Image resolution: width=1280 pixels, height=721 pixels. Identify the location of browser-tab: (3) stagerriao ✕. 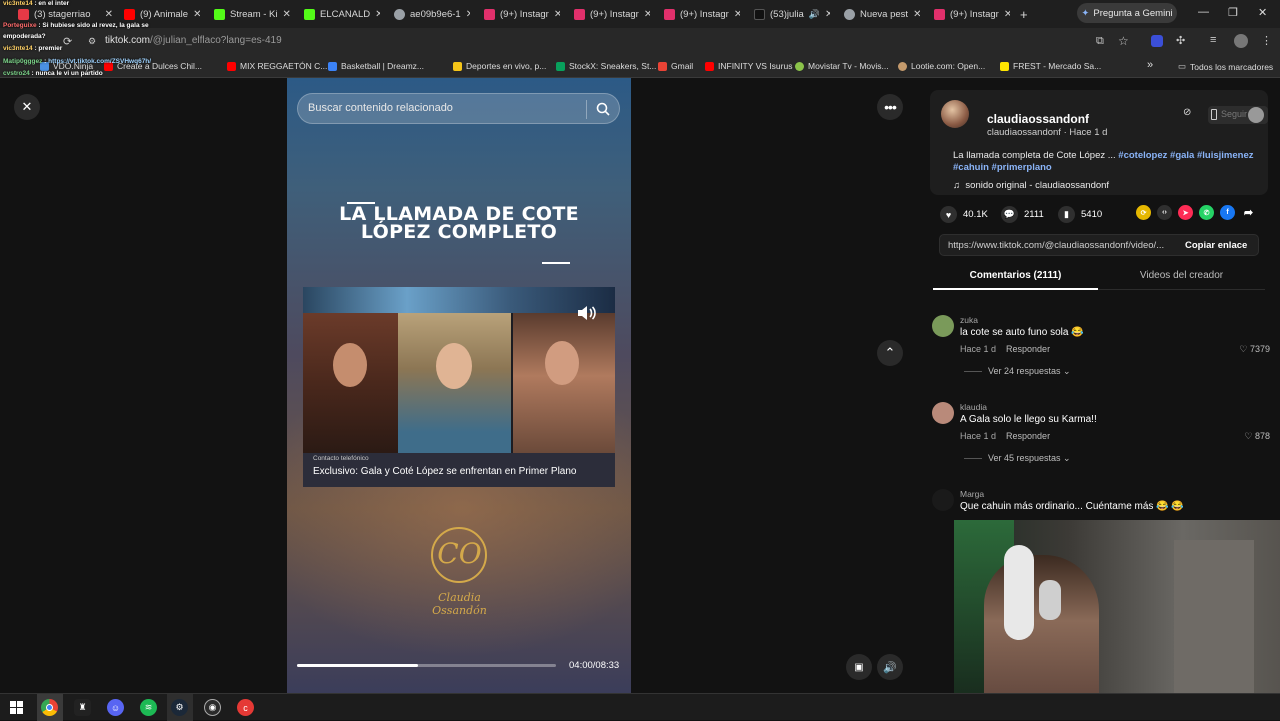
(65, 14).